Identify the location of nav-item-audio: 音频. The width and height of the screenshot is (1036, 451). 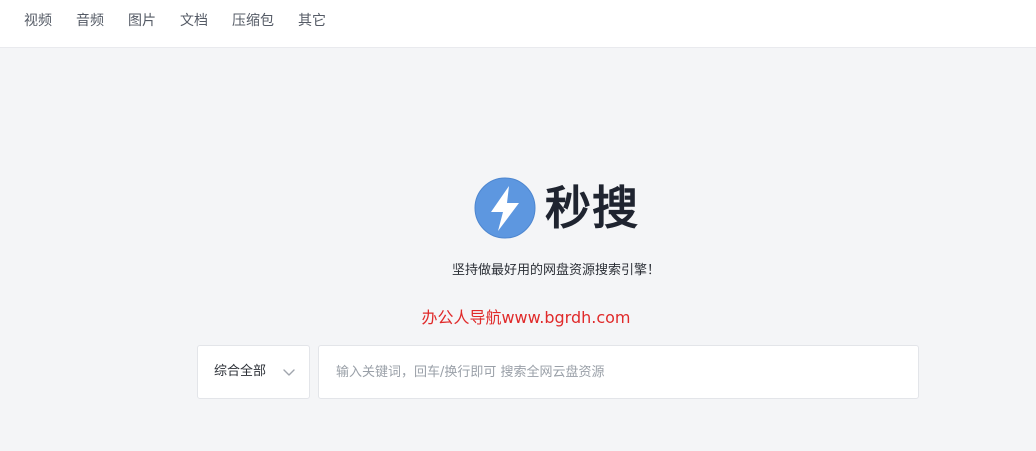
(90, 21).